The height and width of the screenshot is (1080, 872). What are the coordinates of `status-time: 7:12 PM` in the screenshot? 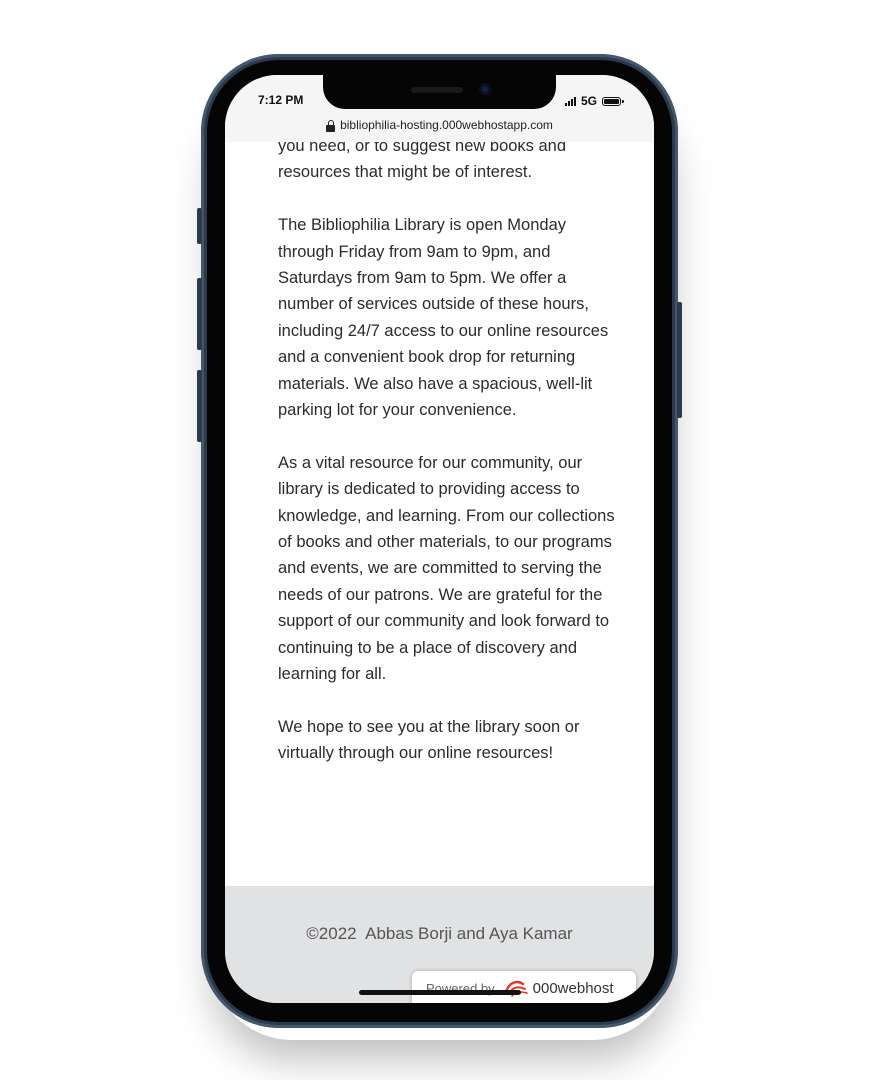 It's located at (281, 100).